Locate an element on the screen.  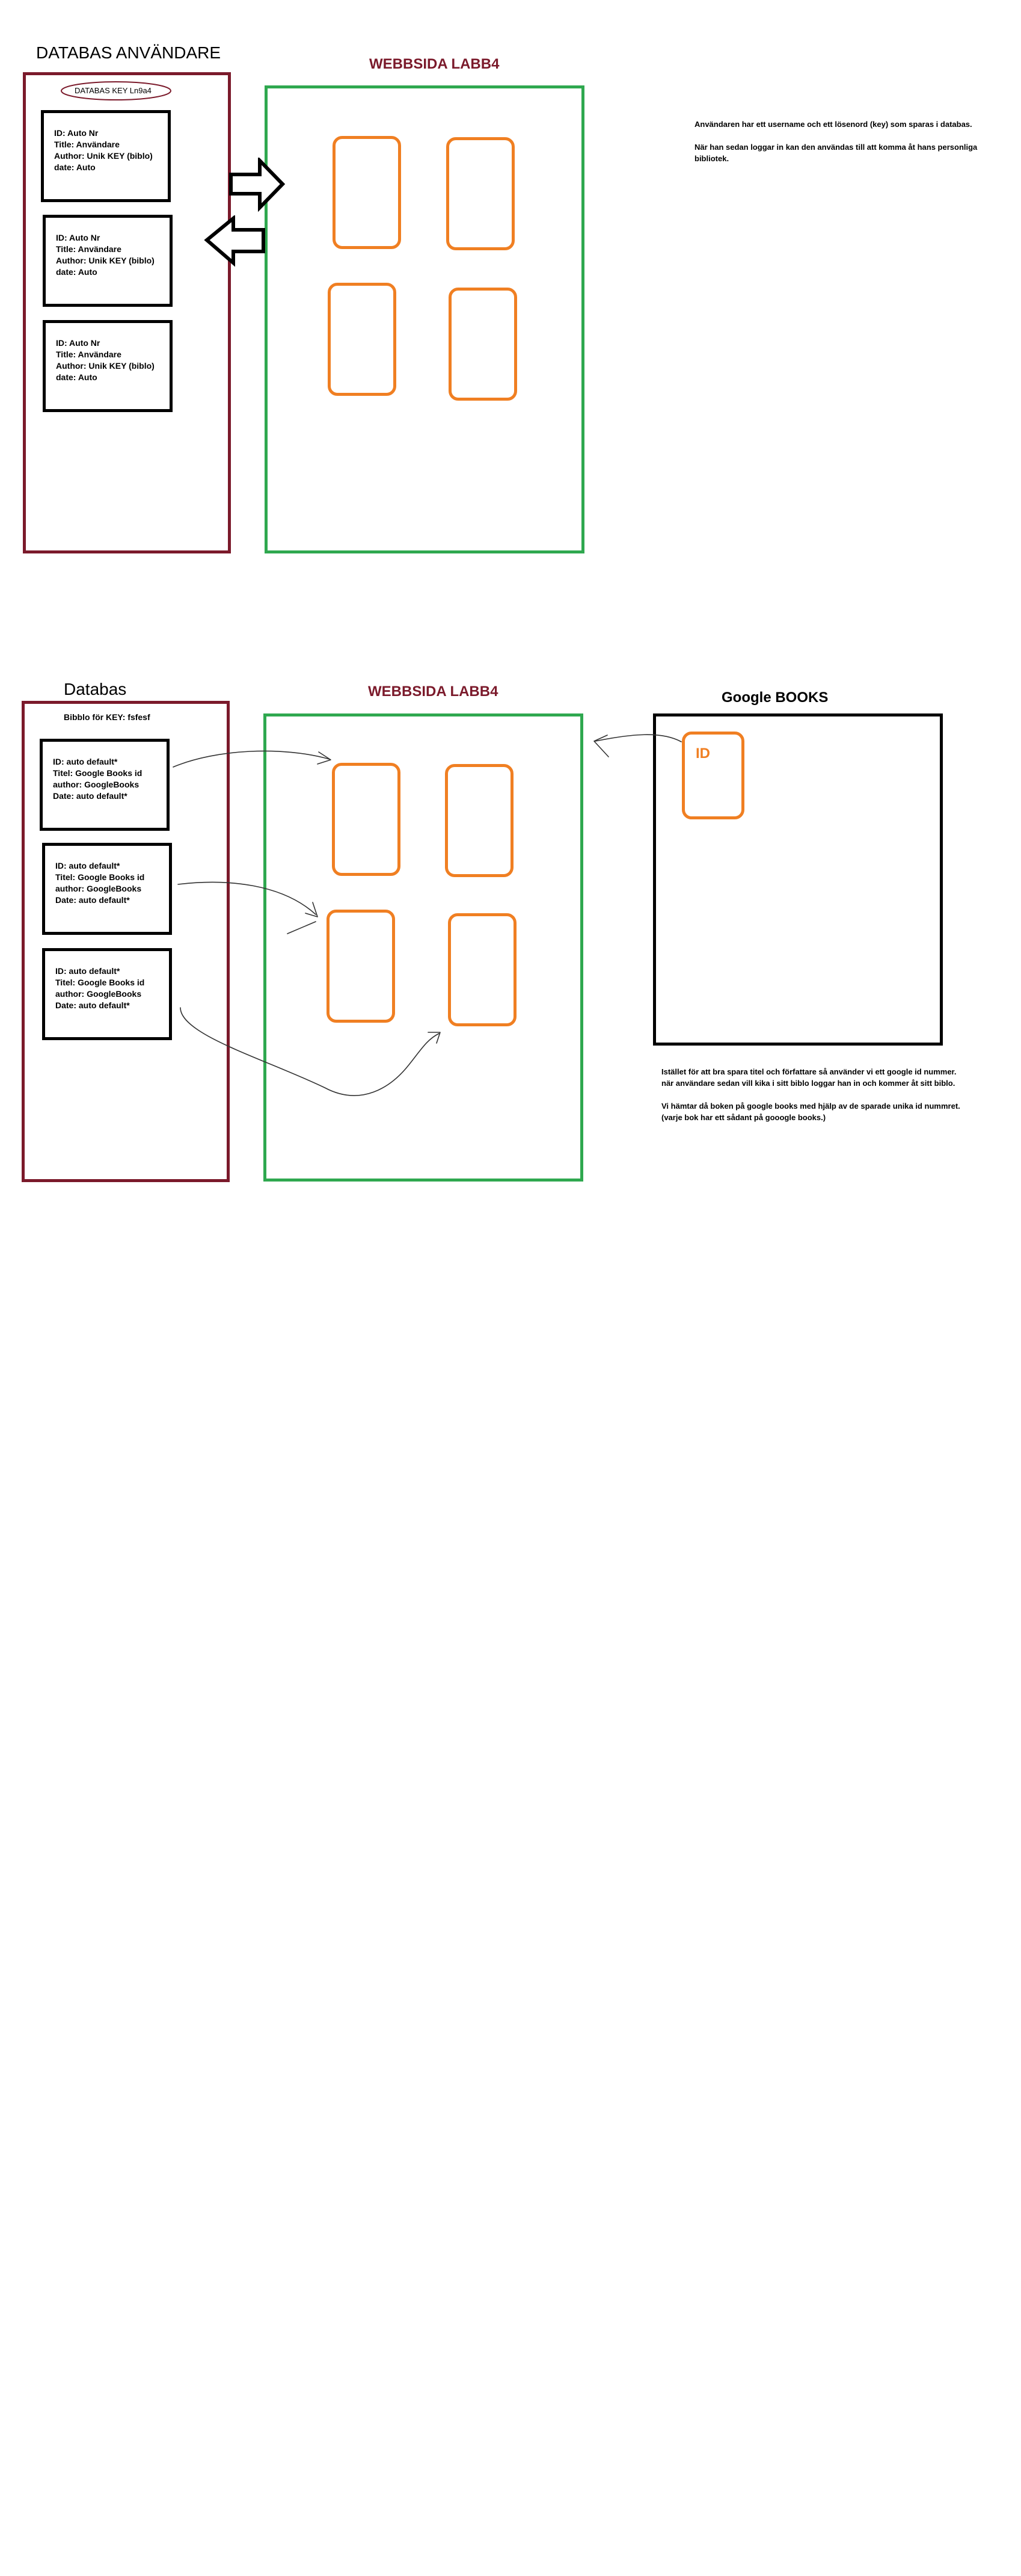
section1-webpage-panel is located at coordinates (425, 319).